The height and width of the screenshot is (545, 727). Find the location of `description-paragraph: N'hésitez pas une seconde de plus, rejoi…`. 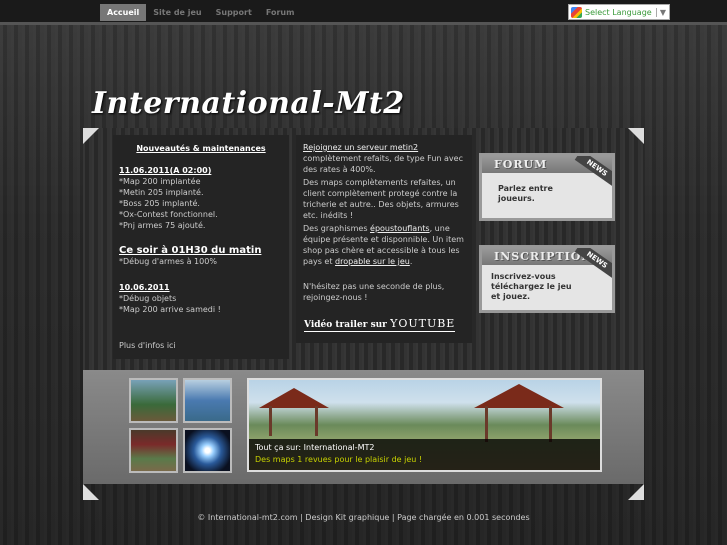

description-paragraph: N'hésitez pas une seconde de plus, rejoi… is located at coordinates (374, 292).